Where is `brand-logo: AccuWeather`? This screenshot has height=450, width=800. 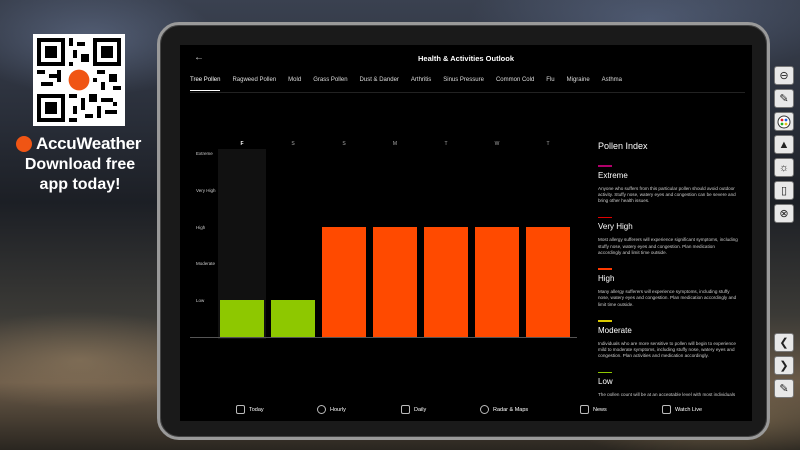
brand-logo: AccuWeather is located at coordinates (81, 144).